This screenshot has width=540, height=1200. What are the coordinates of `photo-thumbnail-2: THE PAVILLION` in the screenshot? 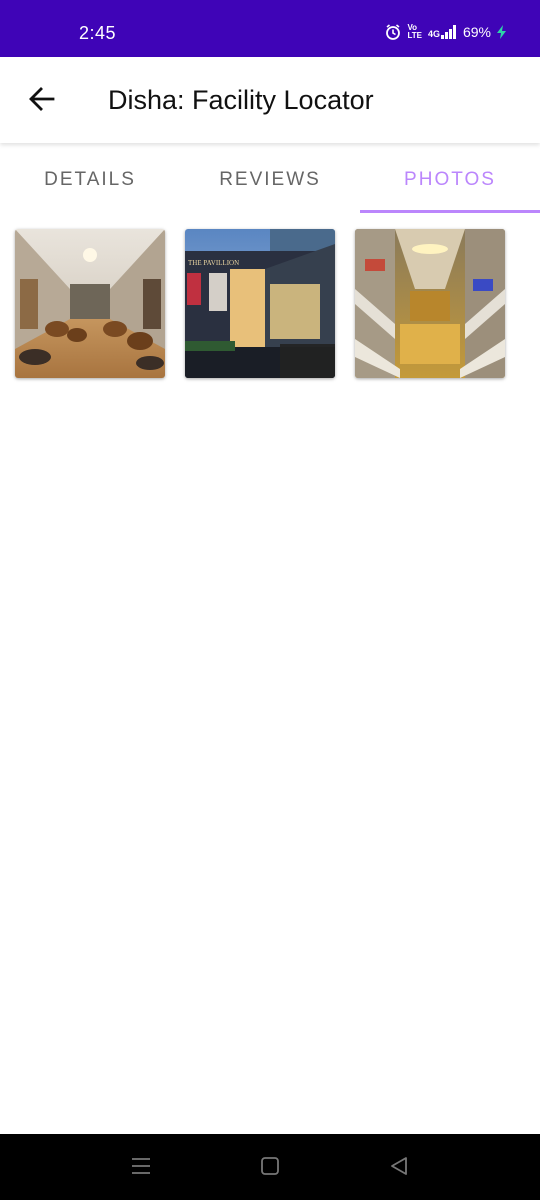 It's located at (260, 303).